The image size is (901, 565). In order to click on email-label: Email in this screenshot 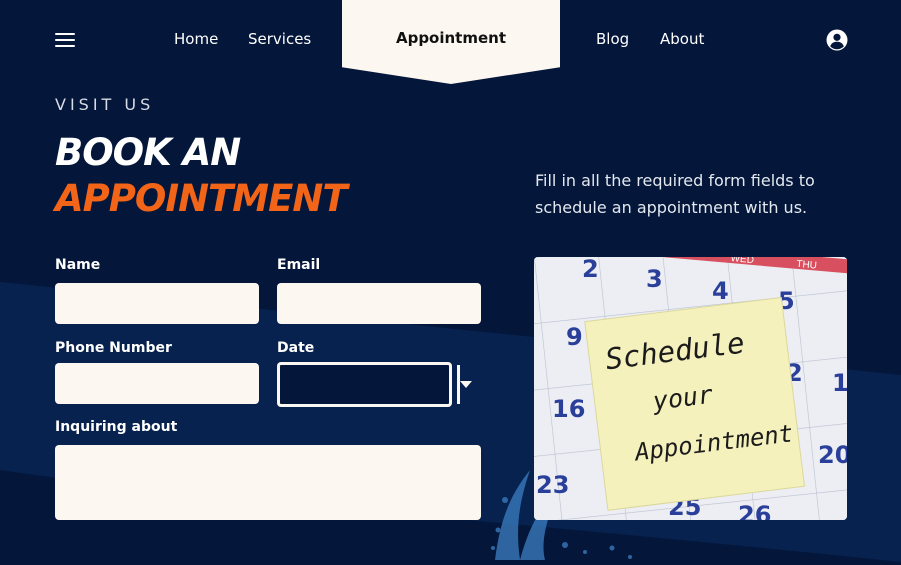, I will do `click(299, 265)`.